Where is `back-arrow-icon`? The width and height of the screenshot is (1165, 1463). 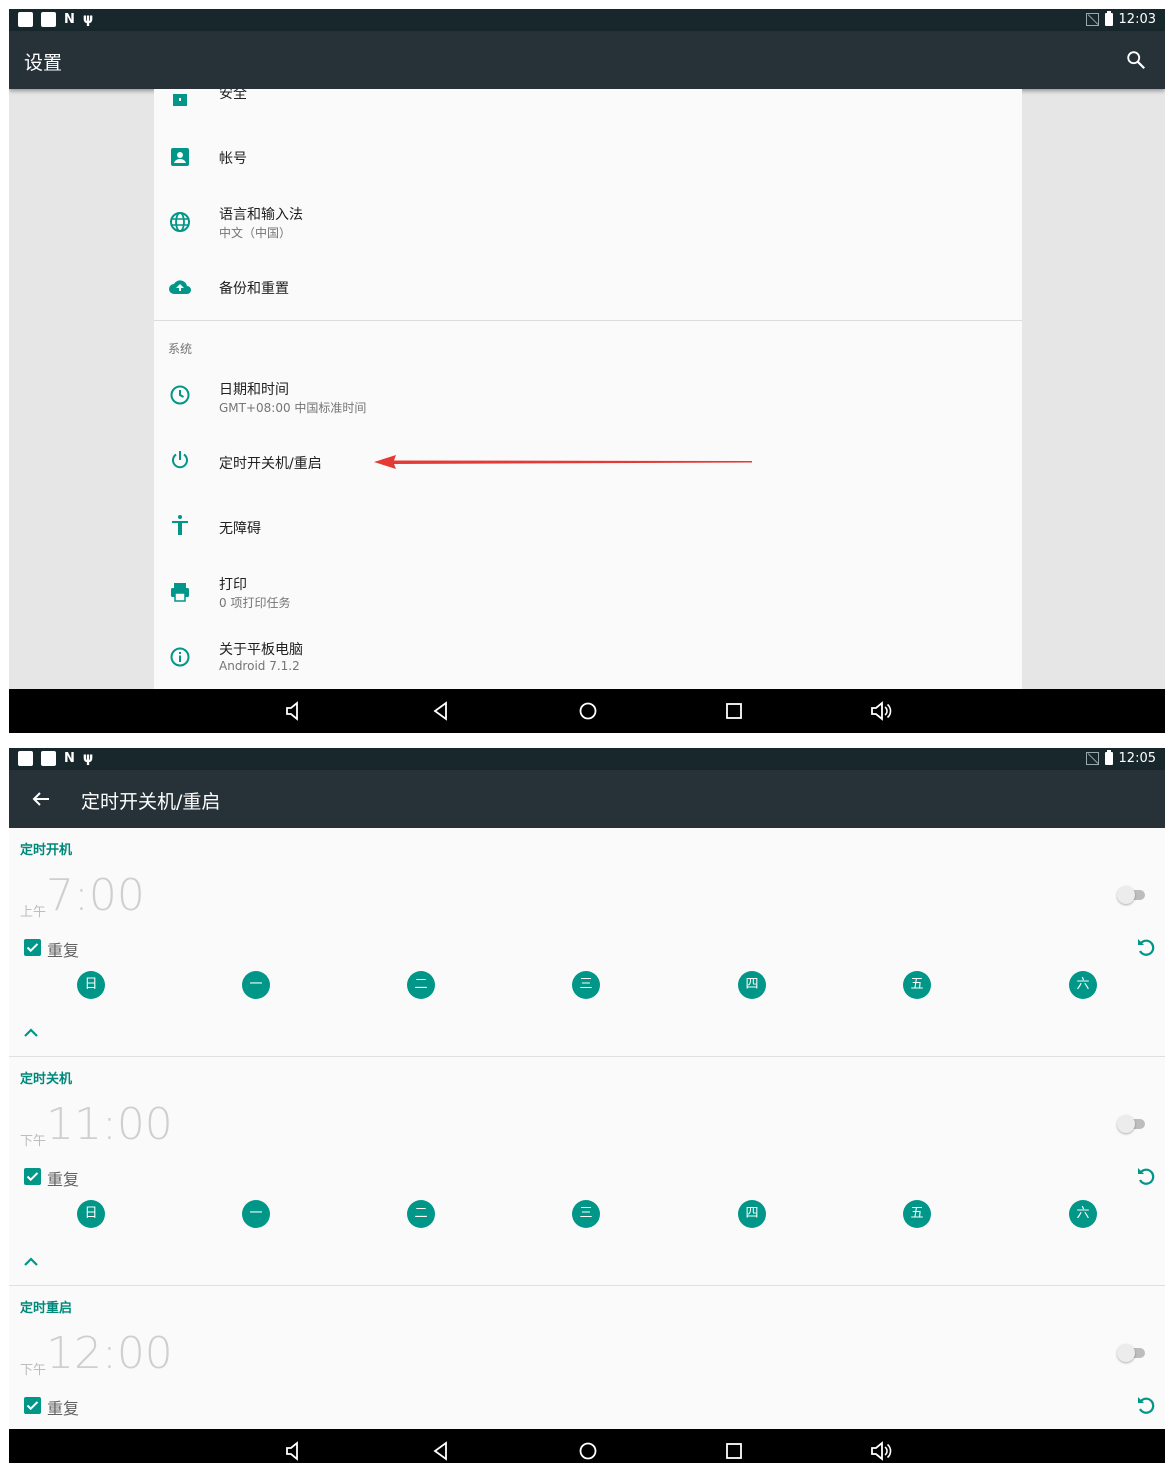
back-arrow-icon is located at coordinates (41, 799).